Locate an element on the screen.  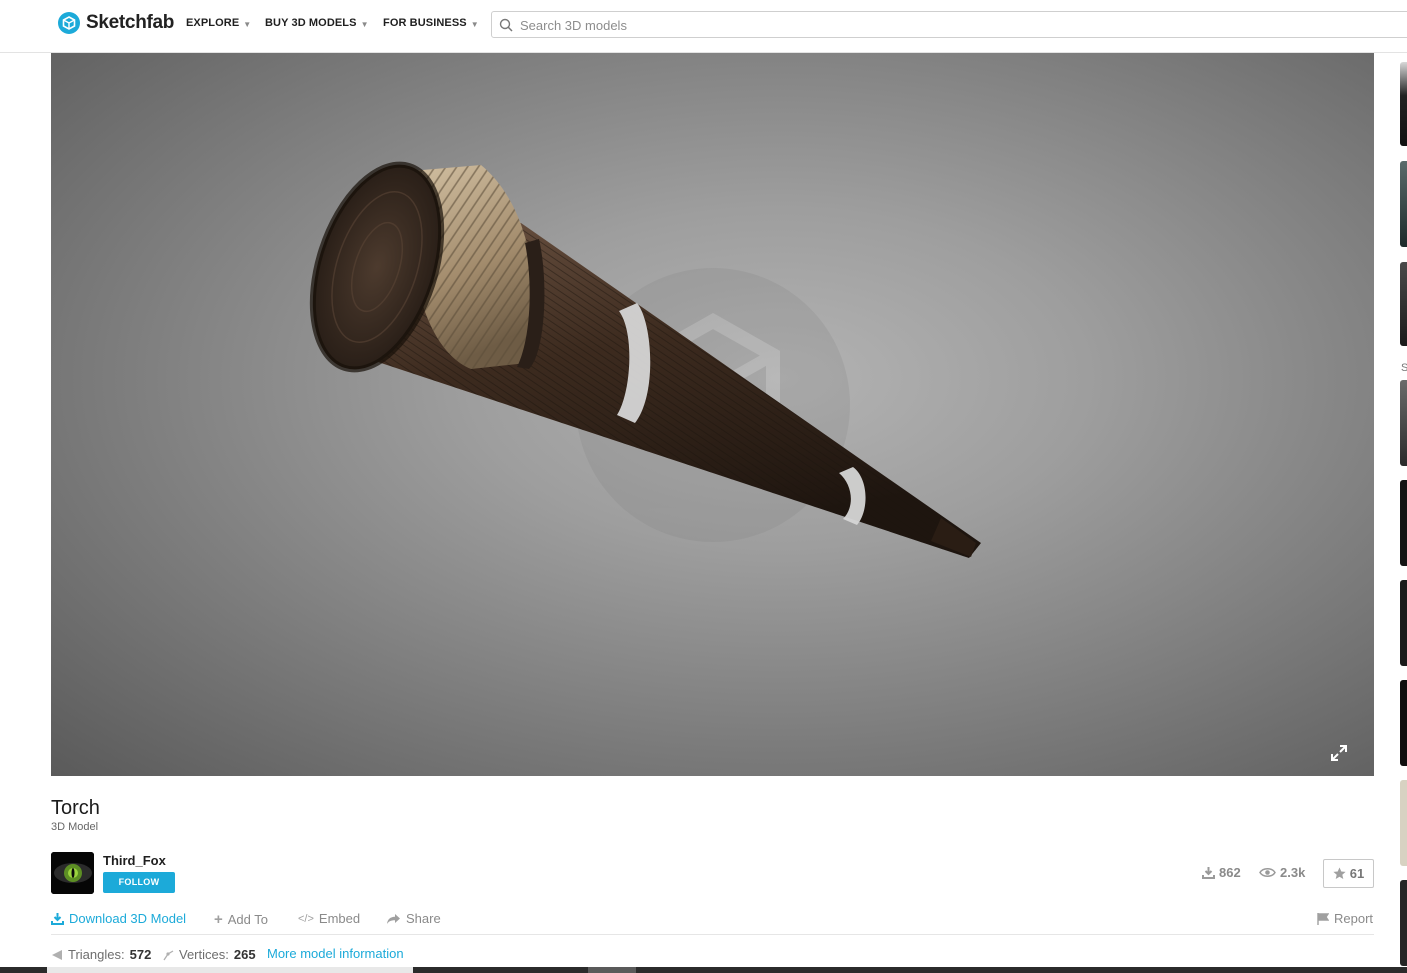
nav-buy-3d-models-label: BUY 3D MODELS is located at coordinates (311, 23).